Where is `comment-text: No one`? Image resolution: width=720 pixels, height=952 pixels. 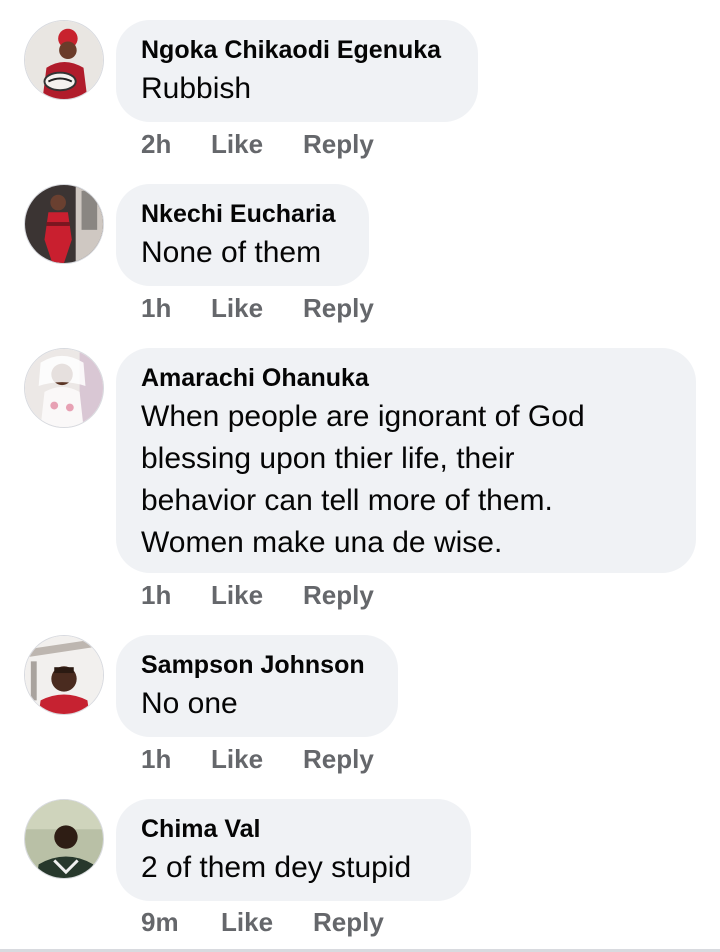
comment-text: No one is located at coordinates (189, 703).